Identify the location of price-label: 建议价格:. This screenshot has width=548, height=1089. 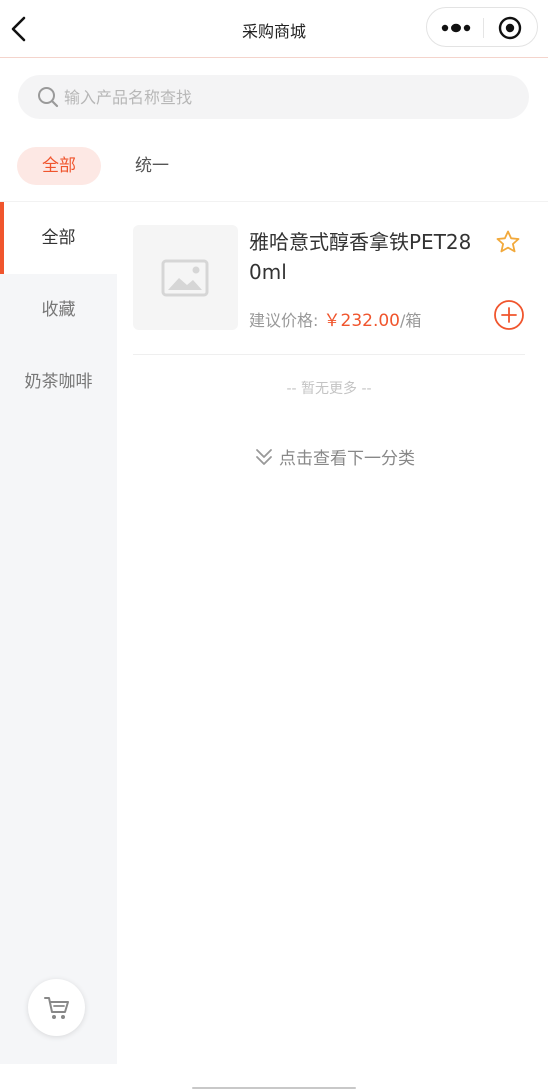
(284, 320).